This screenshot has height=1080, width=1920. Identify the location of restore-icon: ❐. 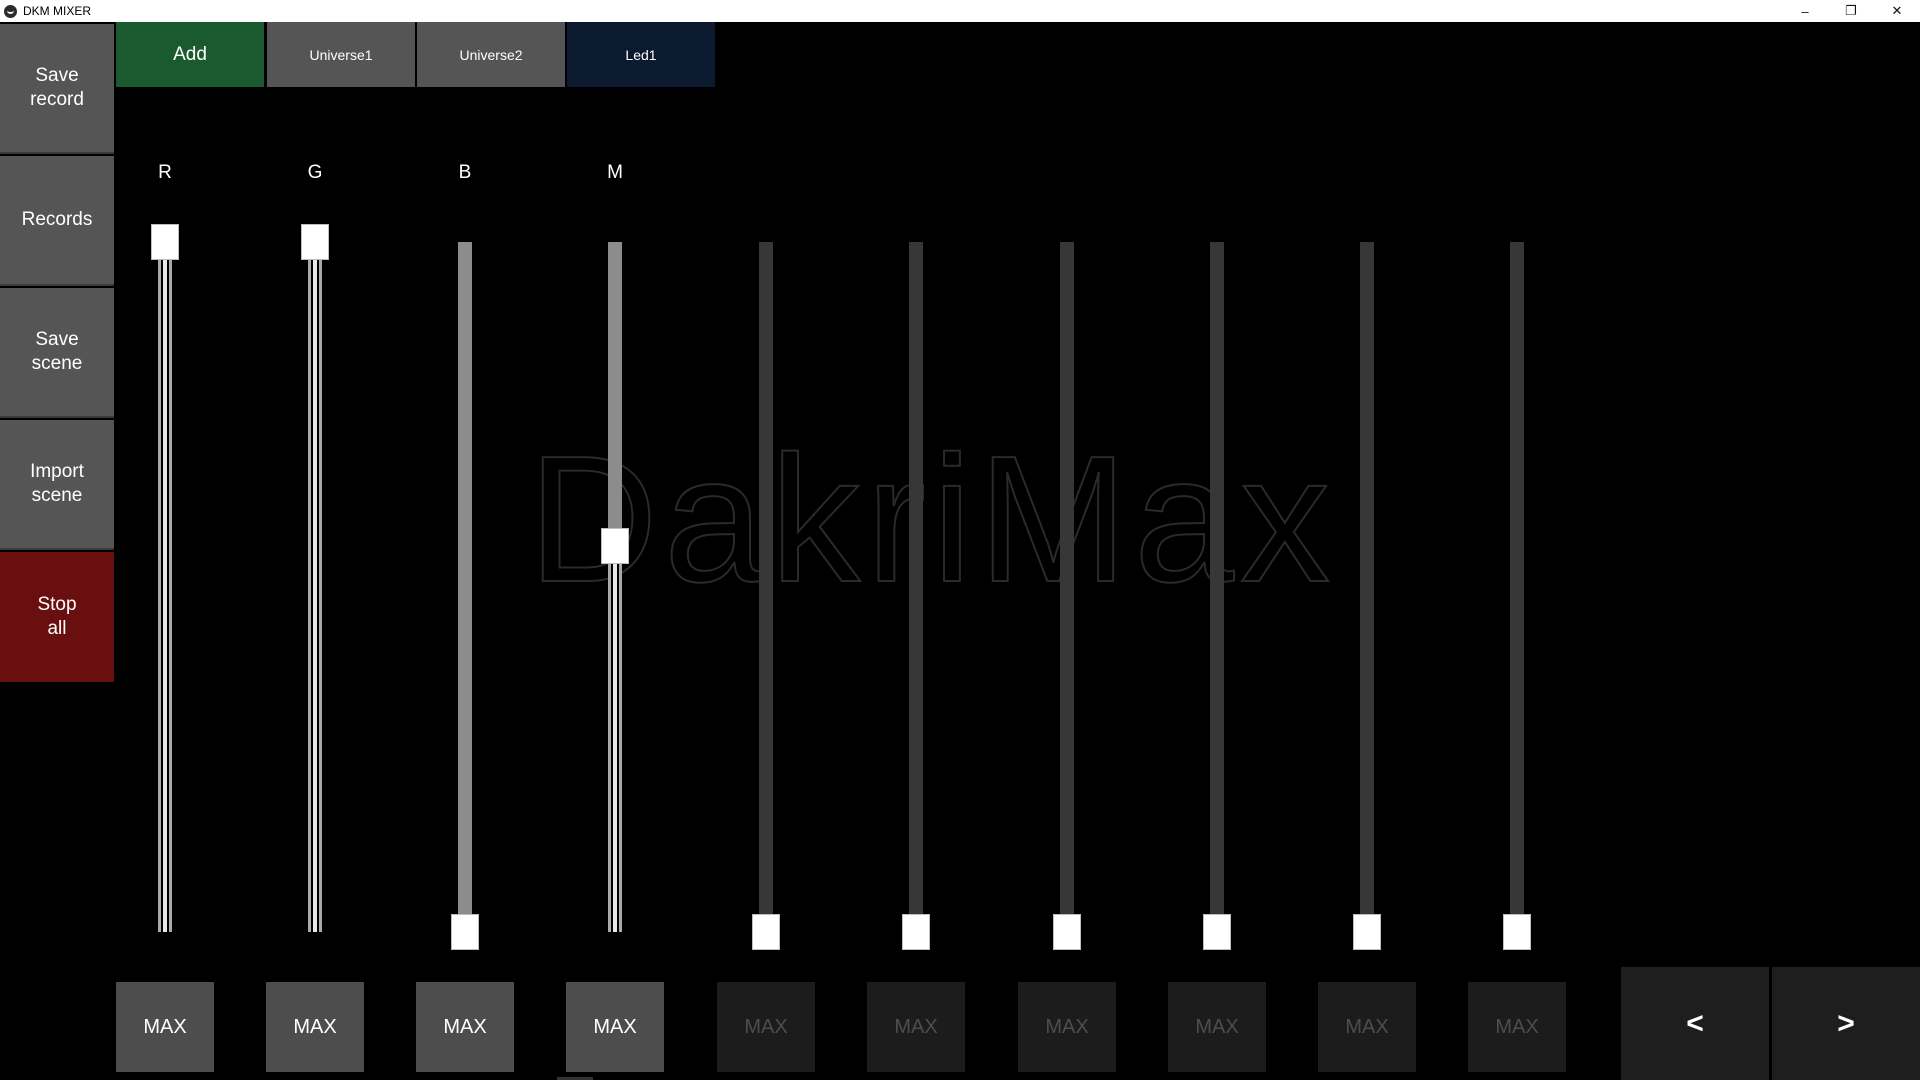
(1851, 11).